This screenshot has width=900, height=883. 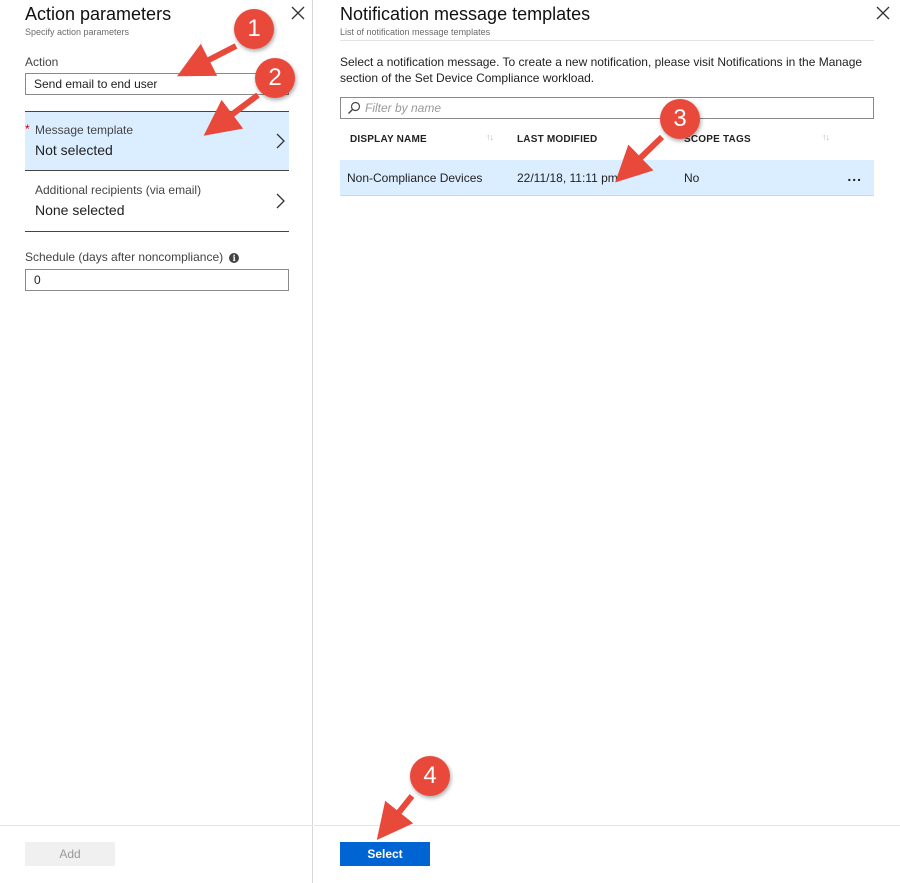 I want to click on callout-badge-3: 3, so click(x=680, y=119).